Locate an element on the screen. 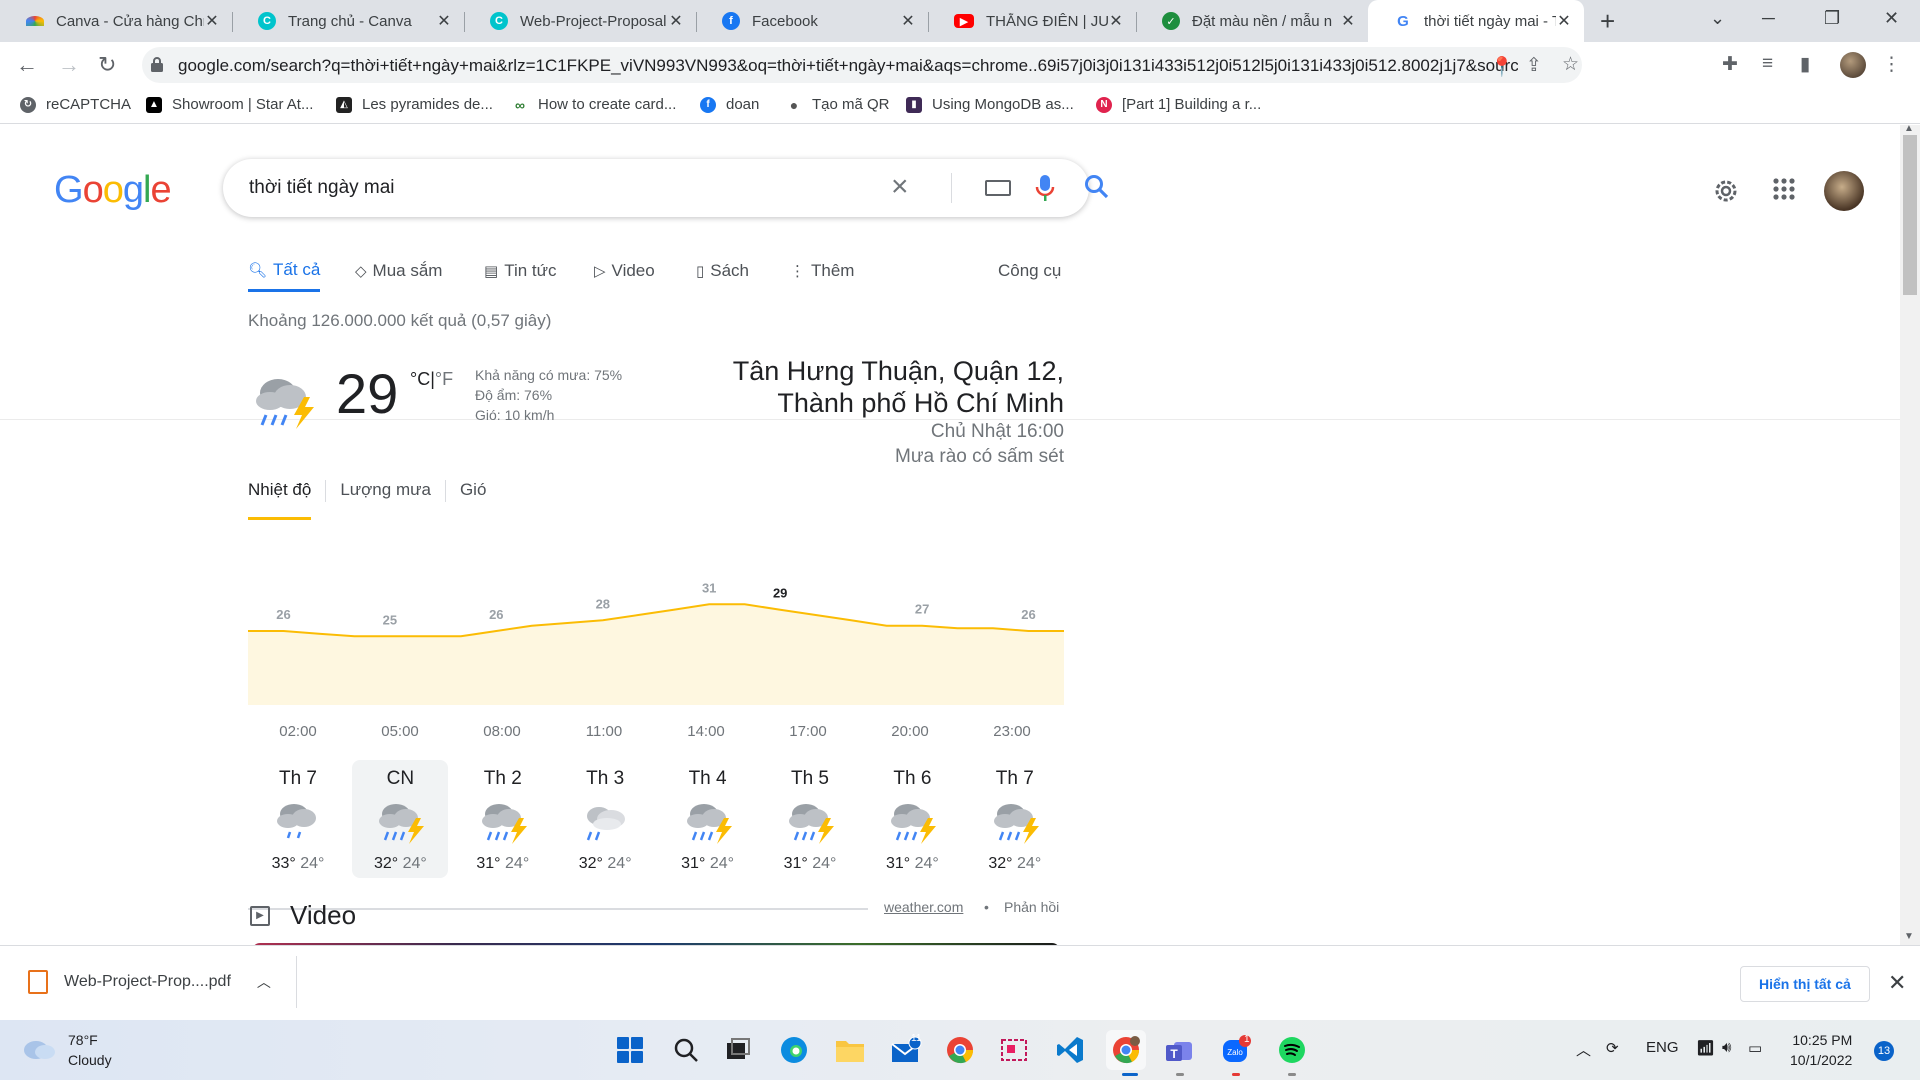  new-tab-icon: + is located at coordinates (1607, 21).